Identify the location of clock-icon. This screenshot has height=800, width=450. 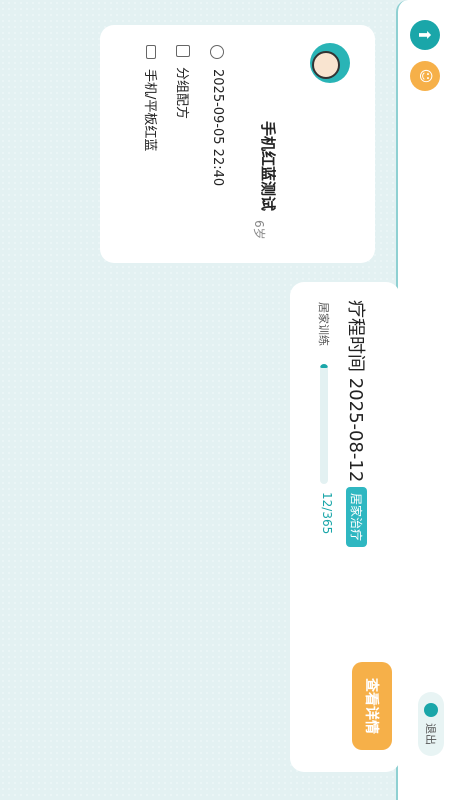
(217, 52).